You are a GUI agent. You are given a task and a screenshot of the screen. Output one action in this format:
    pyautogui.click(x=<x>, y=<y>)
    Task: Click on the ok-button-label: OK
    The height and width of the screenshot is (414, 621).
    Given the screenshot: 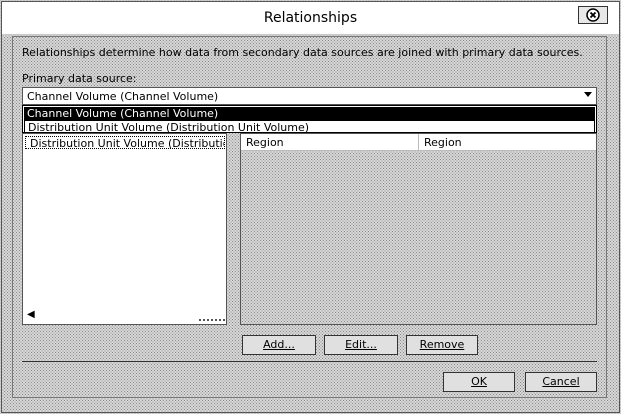 What is the action you would take?
    pyautogui.click(x=479, y=381)
    